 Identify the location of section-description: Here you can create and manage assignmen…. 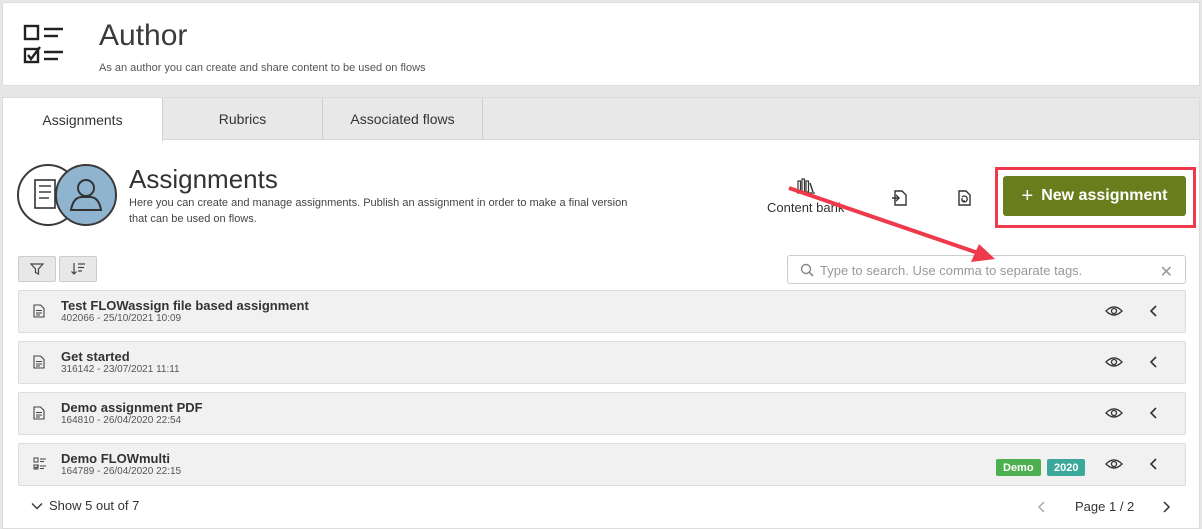
(378, 211).